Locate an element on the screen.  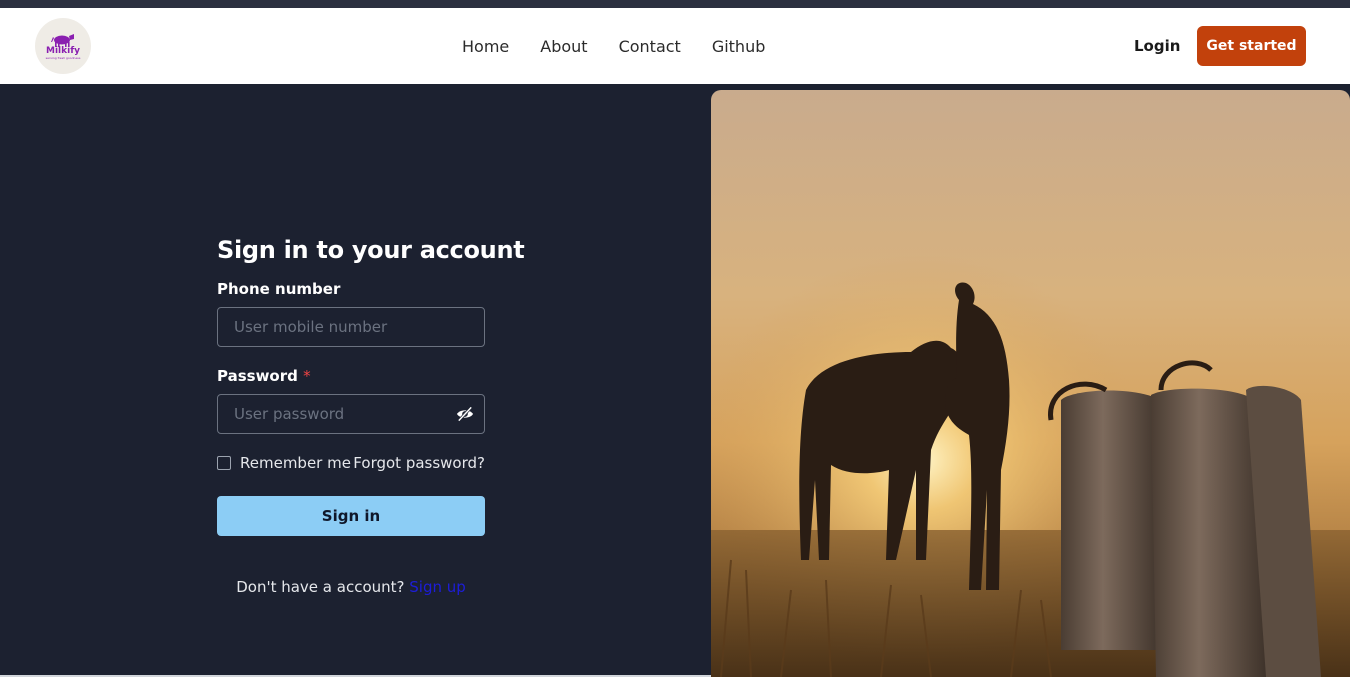
nav-link-github: Github is located at coordinates (739, 46).